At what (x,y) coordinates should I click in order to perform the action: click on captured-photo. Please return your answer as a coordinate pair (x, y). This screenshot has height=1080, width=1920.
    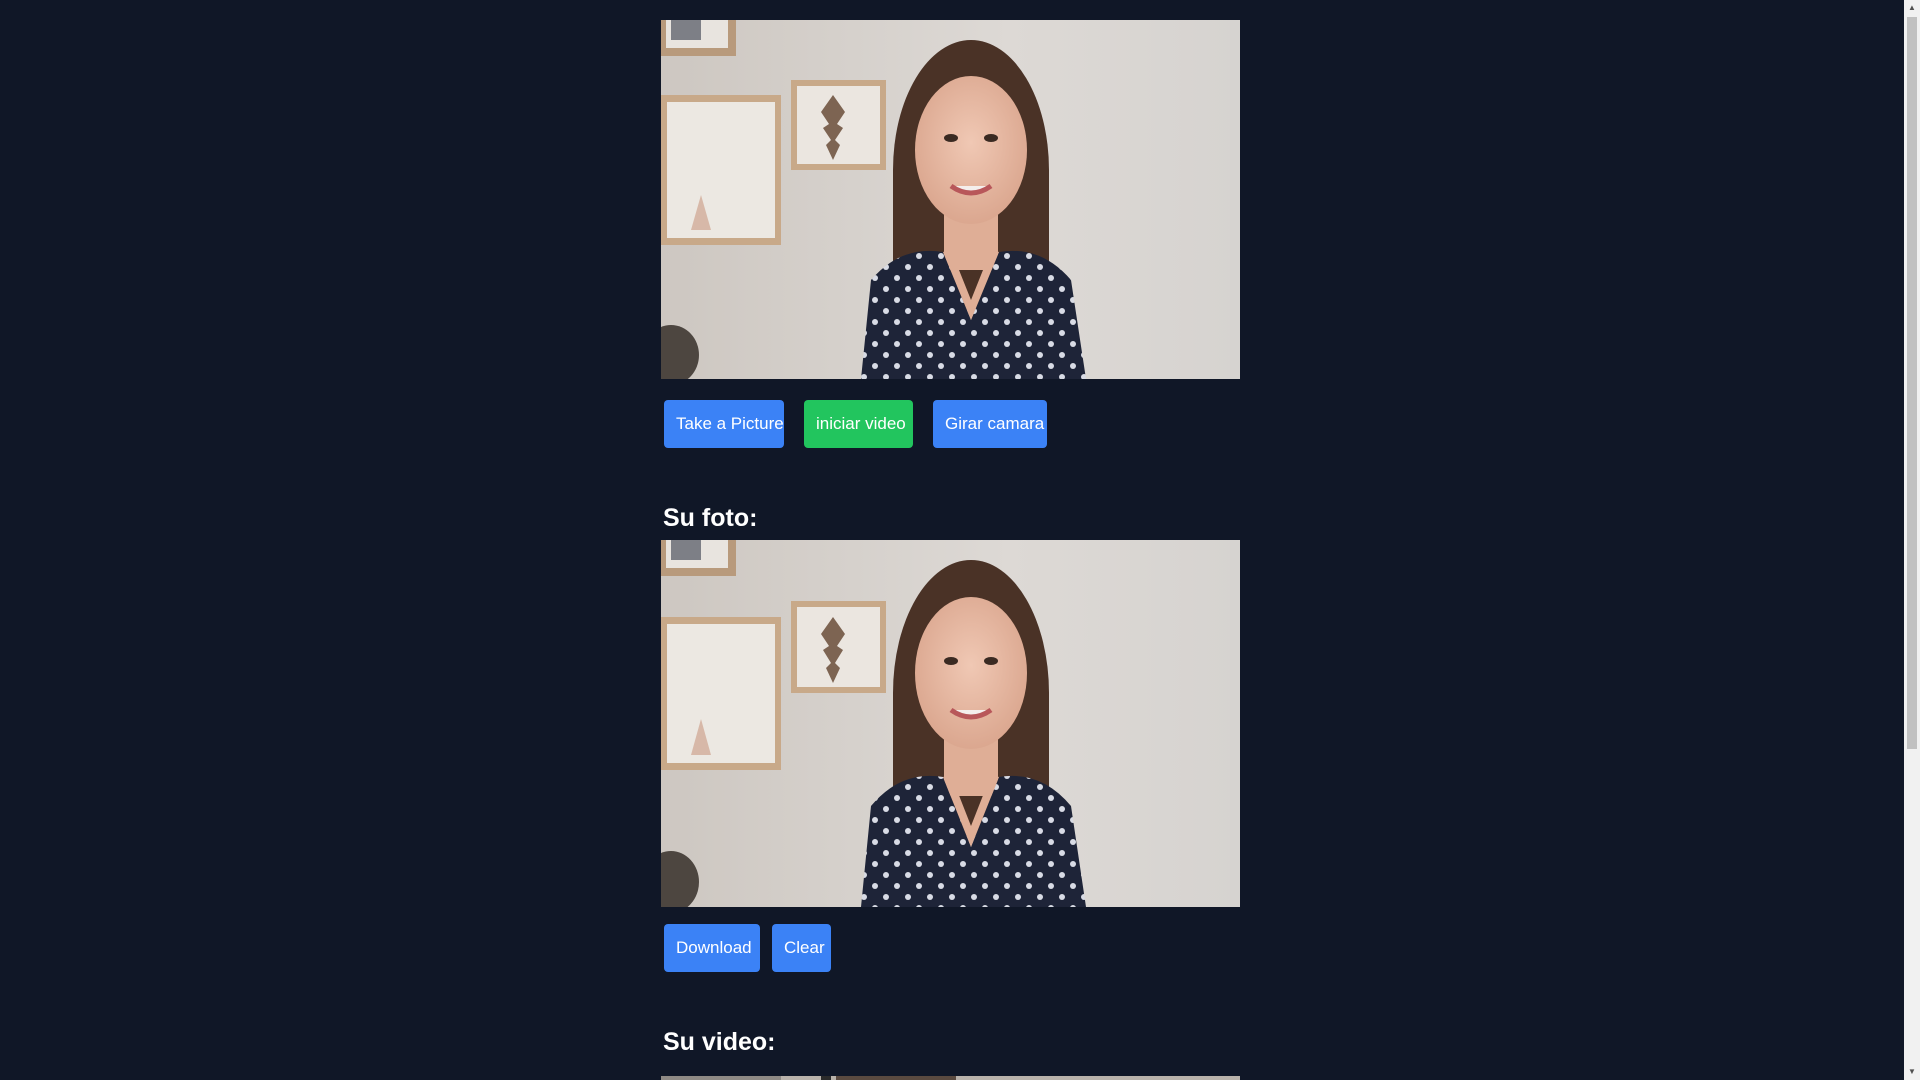
    Looking at the image, I should click on (950, 723).